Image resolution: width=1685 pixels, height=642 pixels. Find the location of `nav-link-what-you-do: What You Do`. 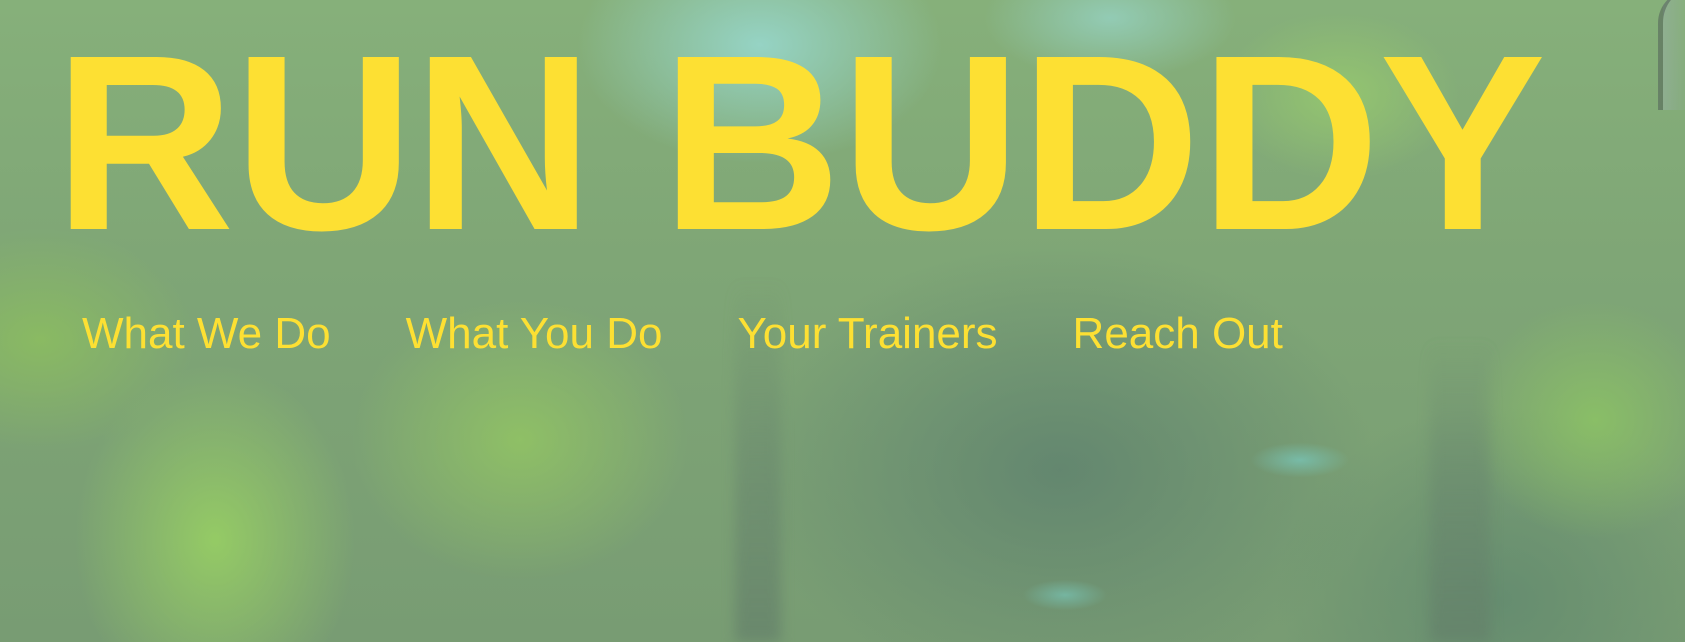

nav-link-what-you-do: What You Do is located at coordinates (534, 334).